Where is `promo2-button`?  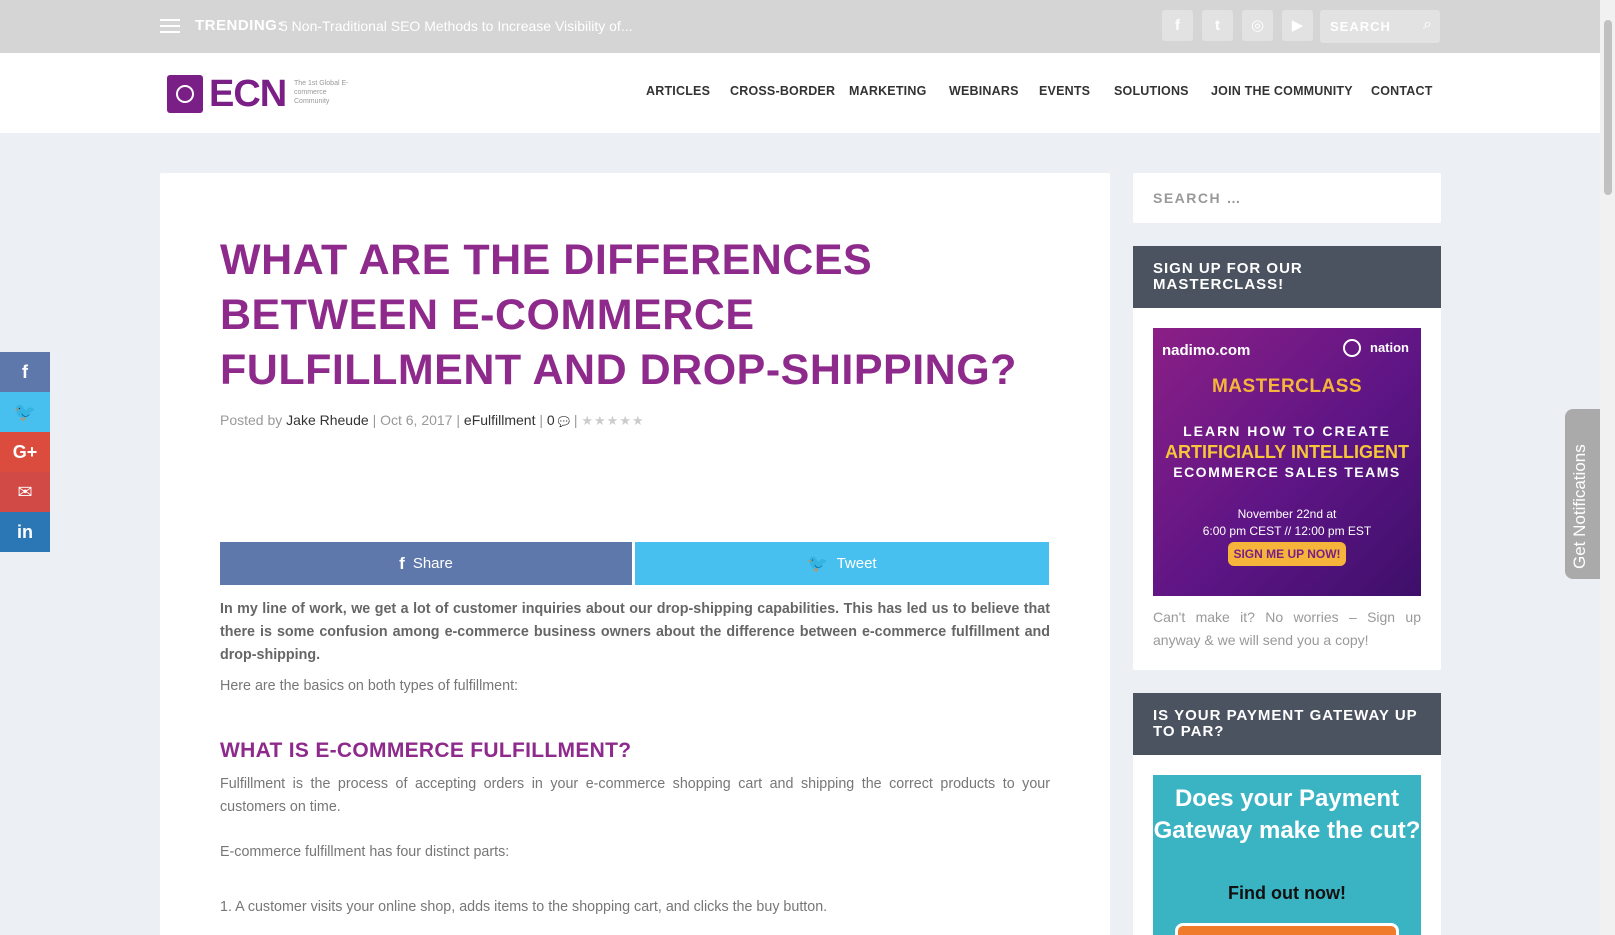
promo2-button is located at coordinates (1287, 929).